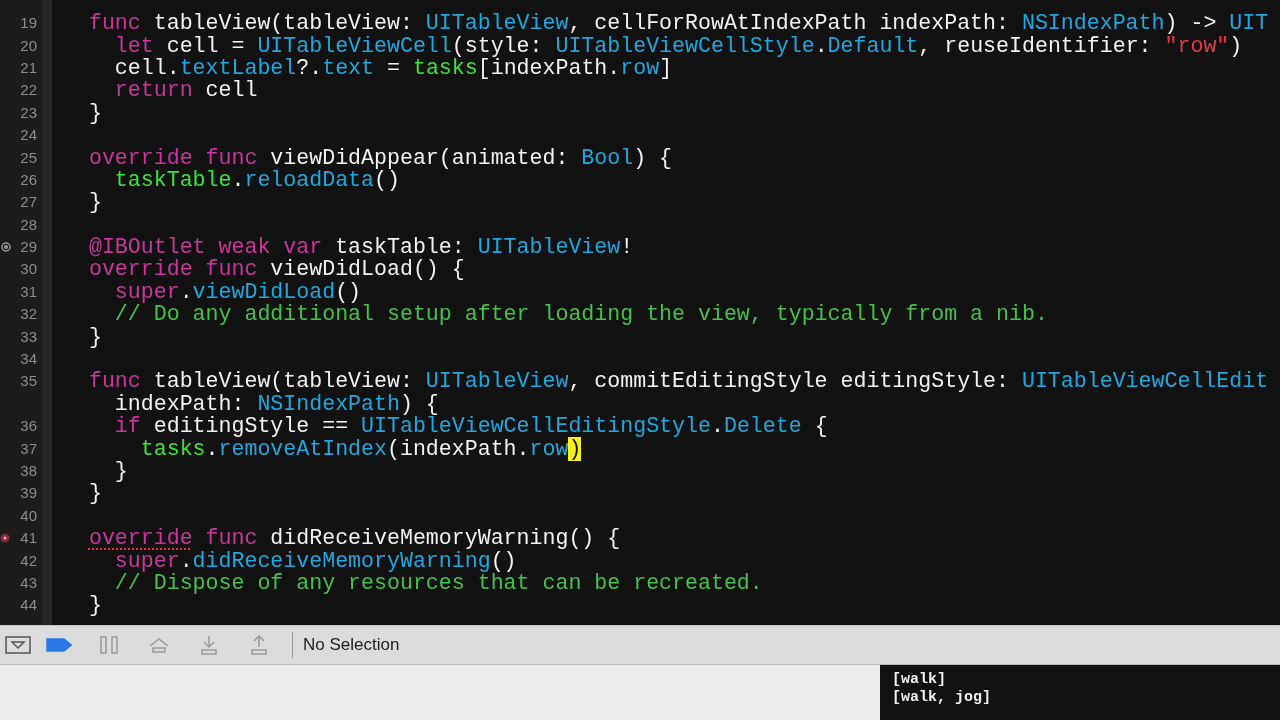 The width and height of the screenshot is (1280, 720). What do you see at coordinates (678, 23) in the screenshot?
I see `code-line: func tableView(tableView: UITableView, cellForRowAtIndexPath indexPath: NSIndexPath) -> UIT` at bounding box center [678, 23].